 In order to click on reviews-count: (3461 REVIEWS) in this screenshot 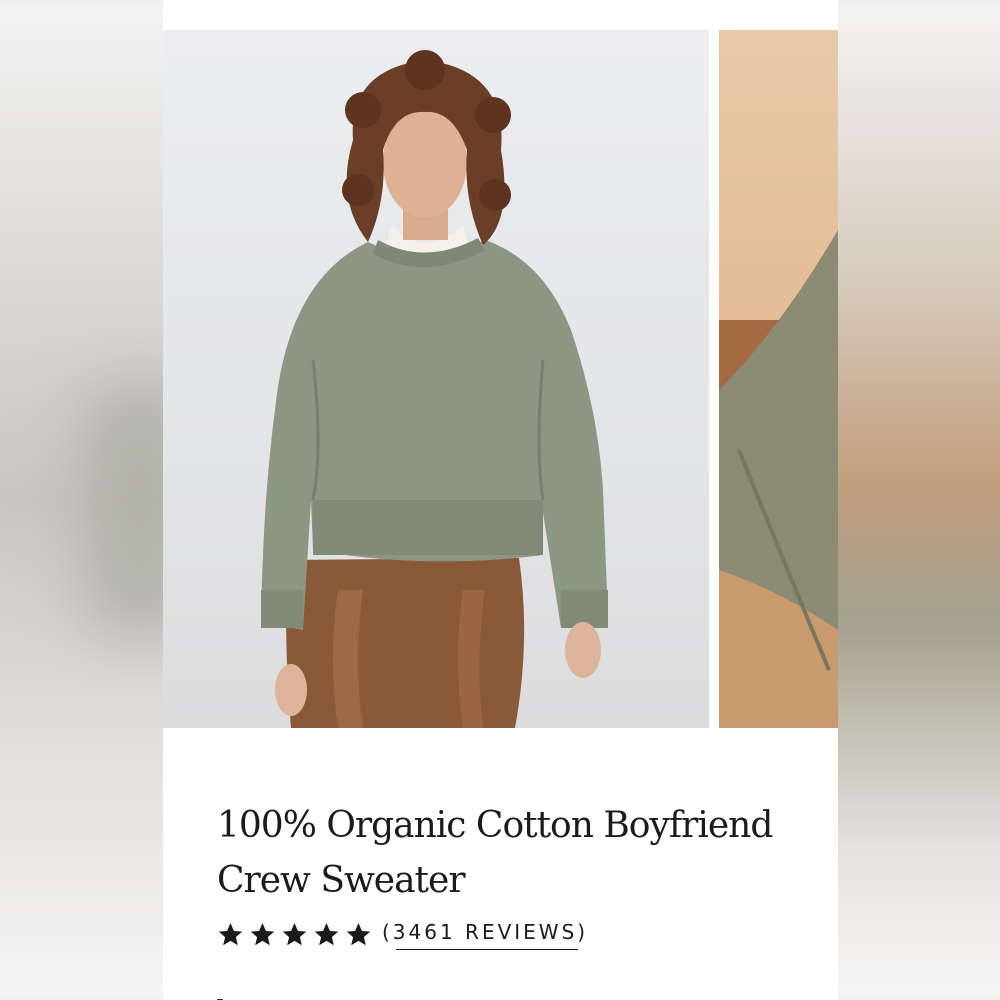, I will do `click(485, 932)`.